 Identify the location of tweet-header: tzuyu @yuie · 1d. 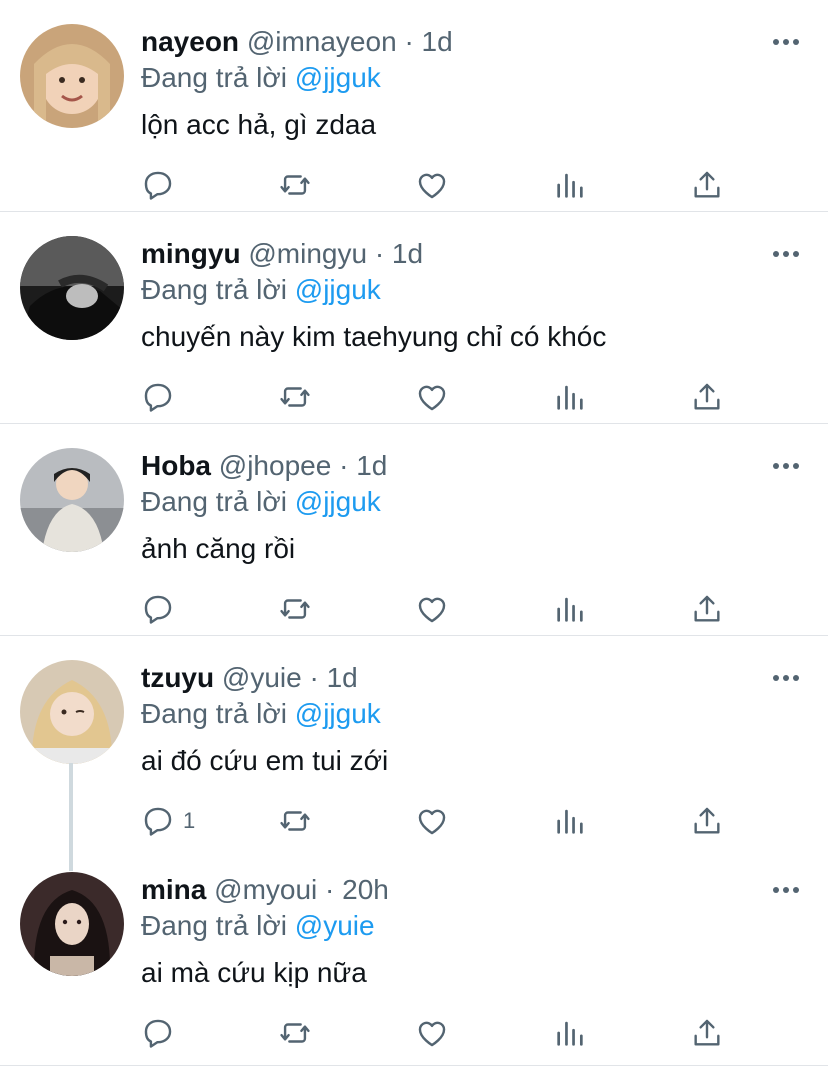
(249, 678).